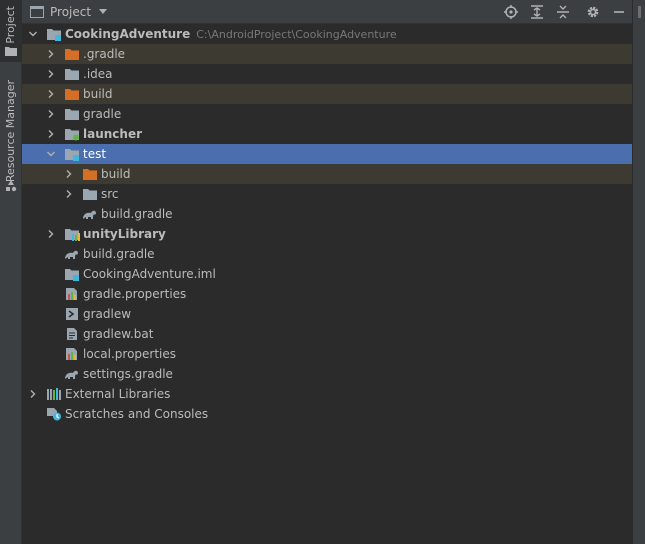 This screenshot has height=544, width=645. Describe the element at coordinates (102, 114) in the screenshot. I see `tree-item-name: gradle` at that location.